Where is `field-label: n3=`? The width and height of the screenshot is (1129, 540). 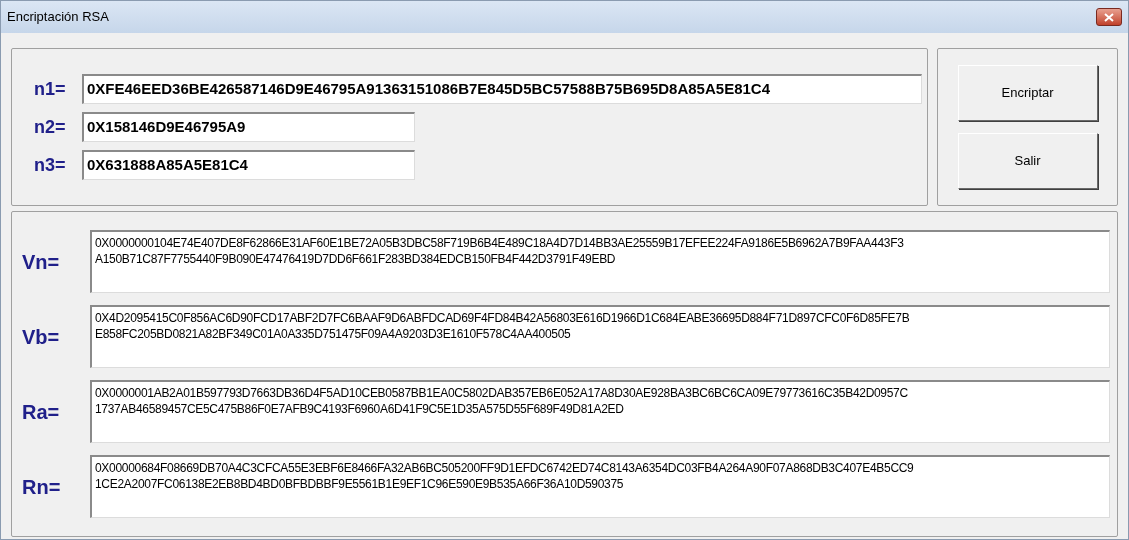 field-label: n3= is located at coordinates (50, 165).